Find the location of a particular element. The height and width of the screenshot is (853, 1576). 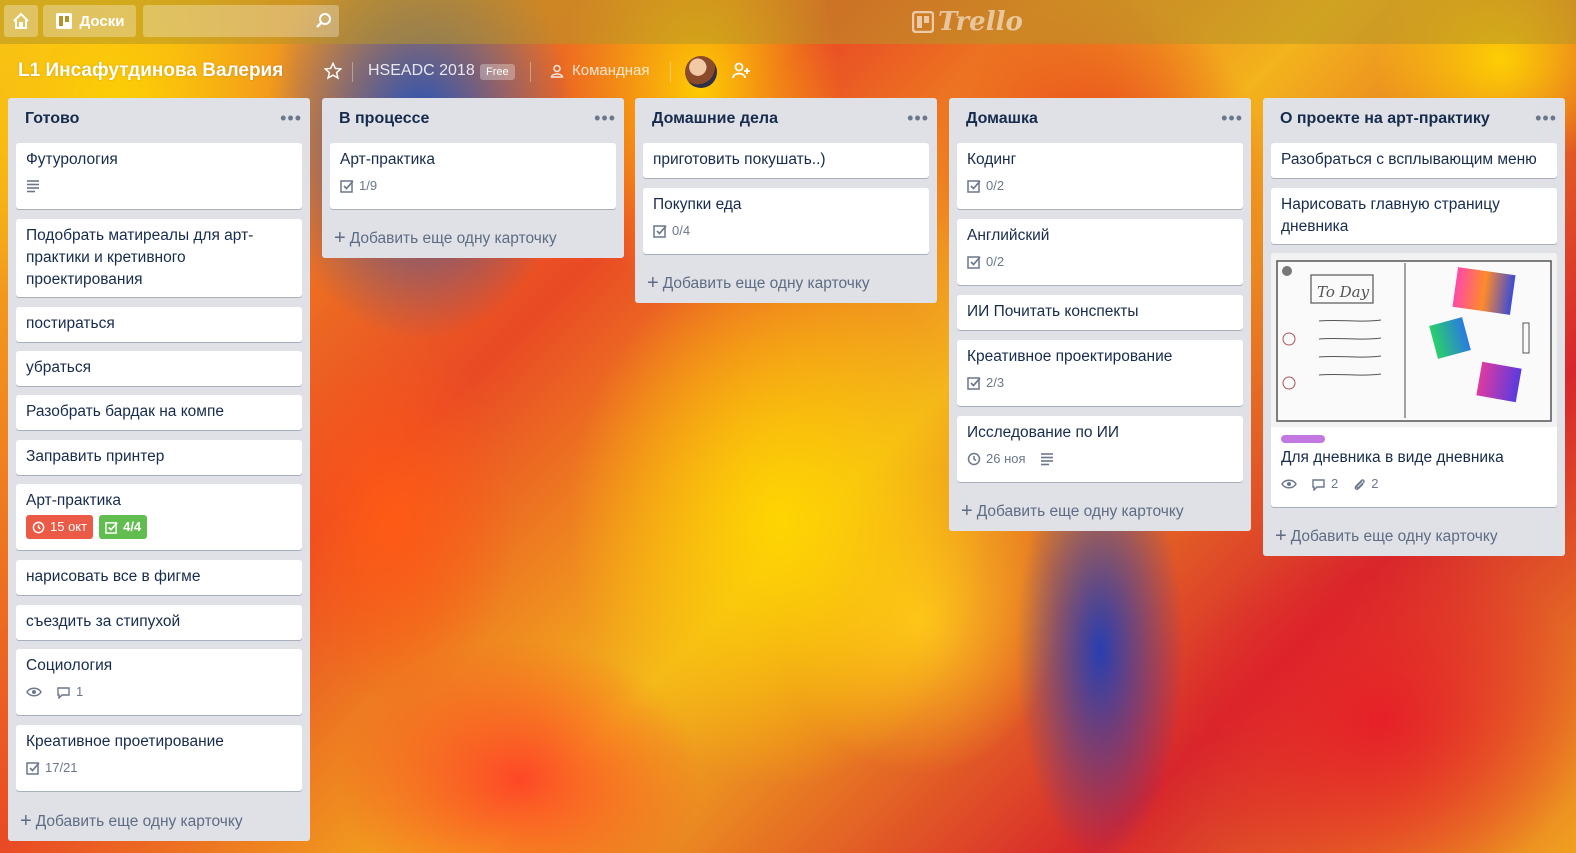

description-icon is located at coordinates (1046, 459).